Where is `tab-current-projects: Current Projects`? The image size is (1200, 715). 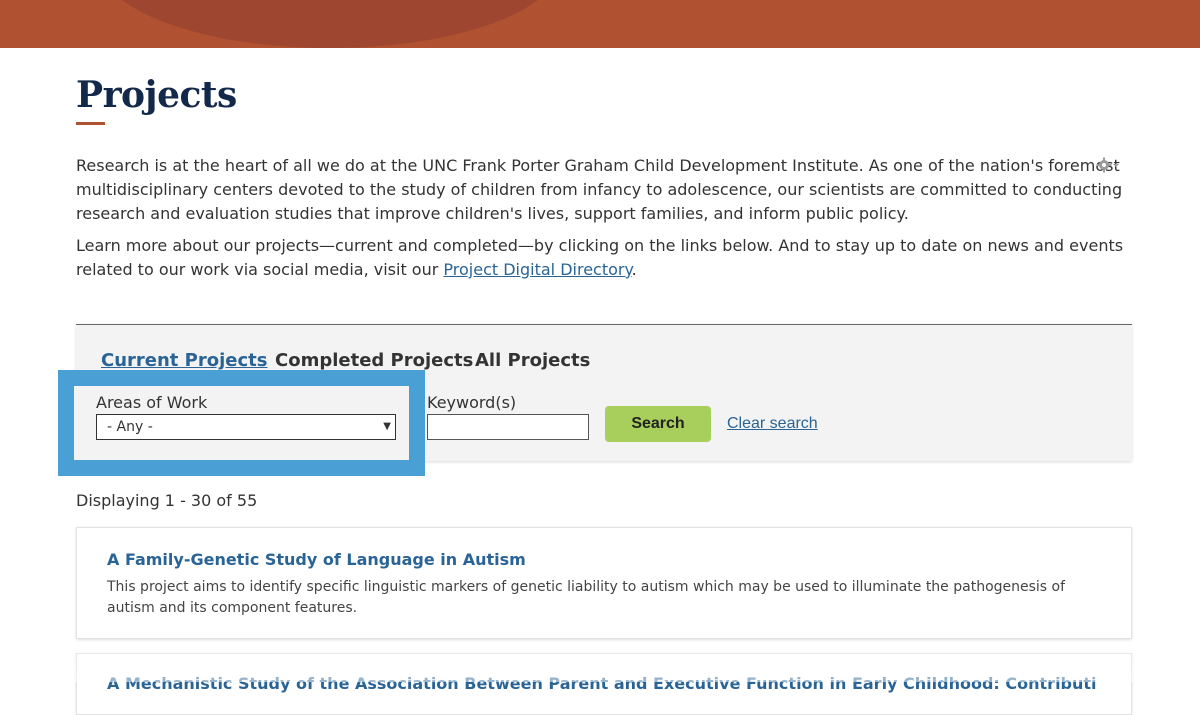 tab-current-projects: Current Projects is located at coordinates (184, 360).